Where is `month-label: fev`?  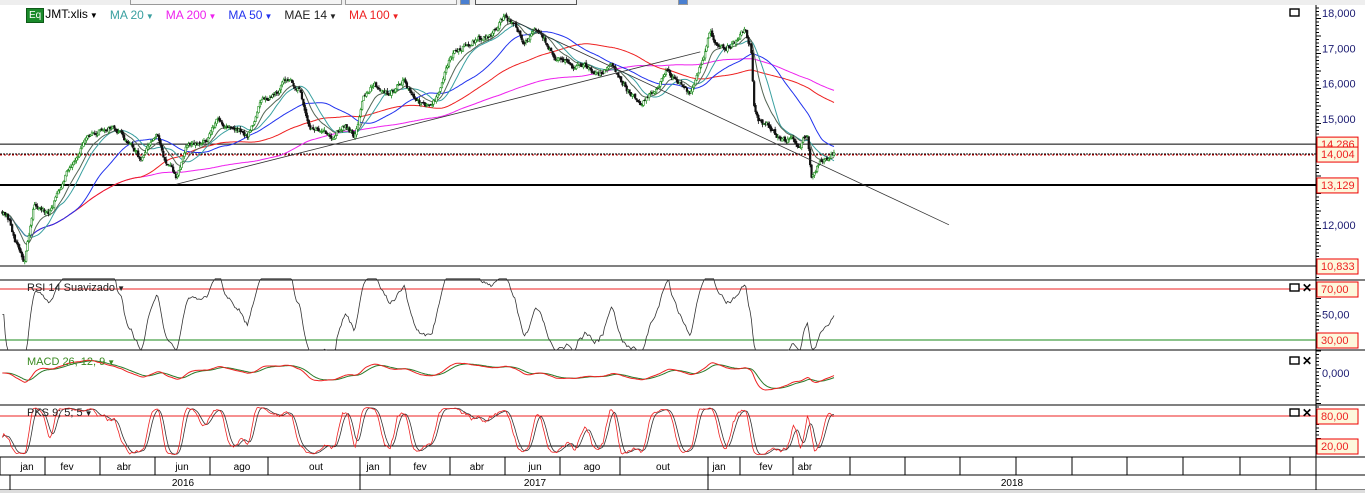
month-label: fev is located at coordinates (66, 467).